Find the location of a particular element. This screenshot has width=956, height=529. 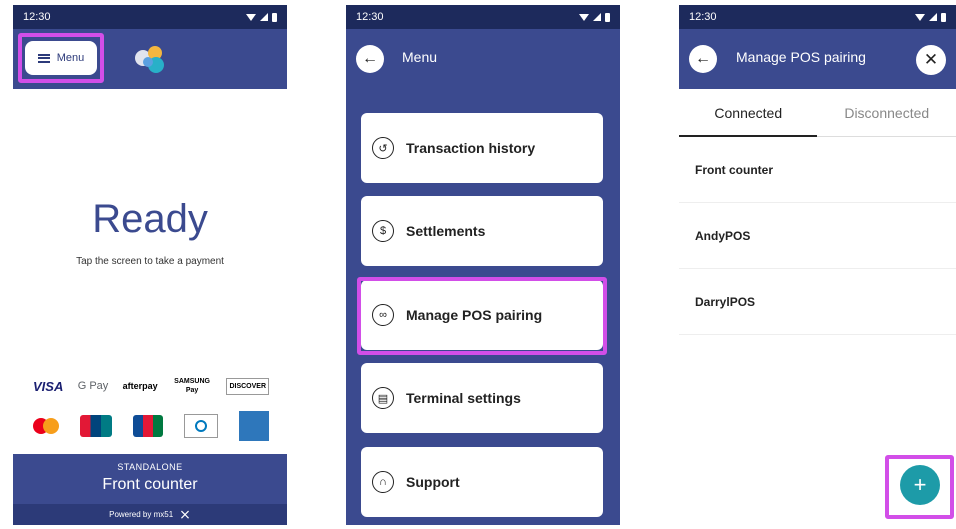

amex-logo is located at coordinates (254, 426).